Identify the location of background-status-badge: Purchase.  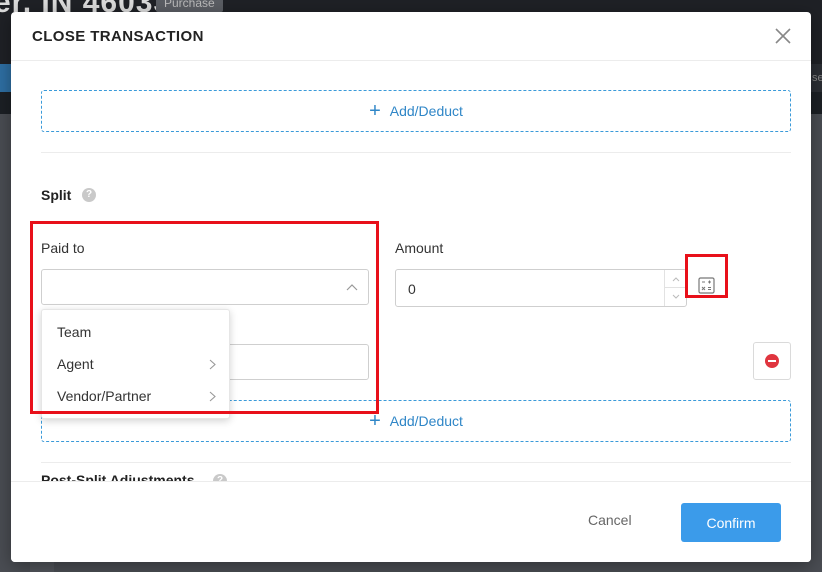
(189, 6).